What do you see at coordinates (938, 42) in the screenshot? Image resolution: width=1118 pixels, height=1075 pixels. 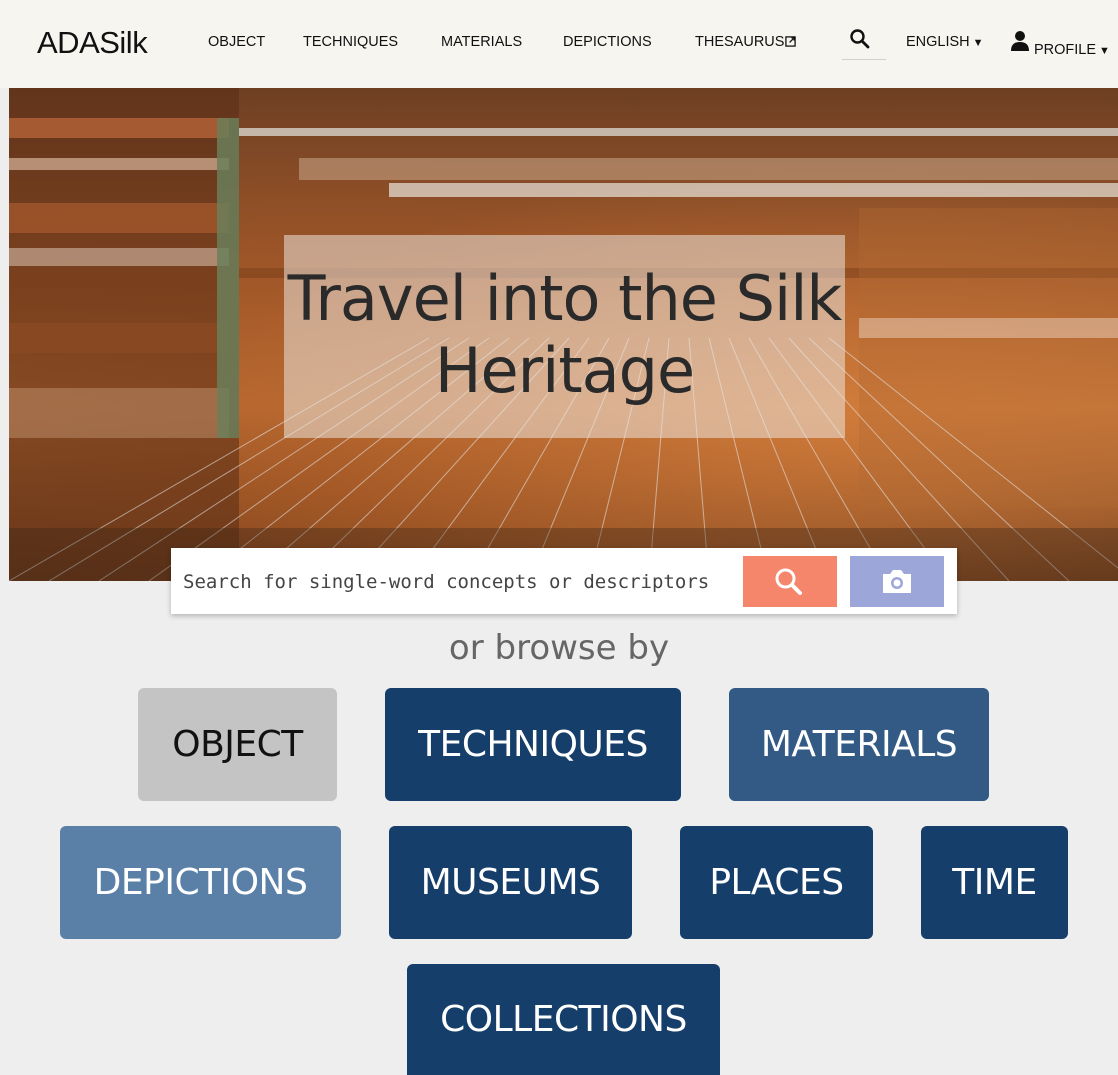 I see `language-label: ENGLISH` at bounding box center [938, 42].